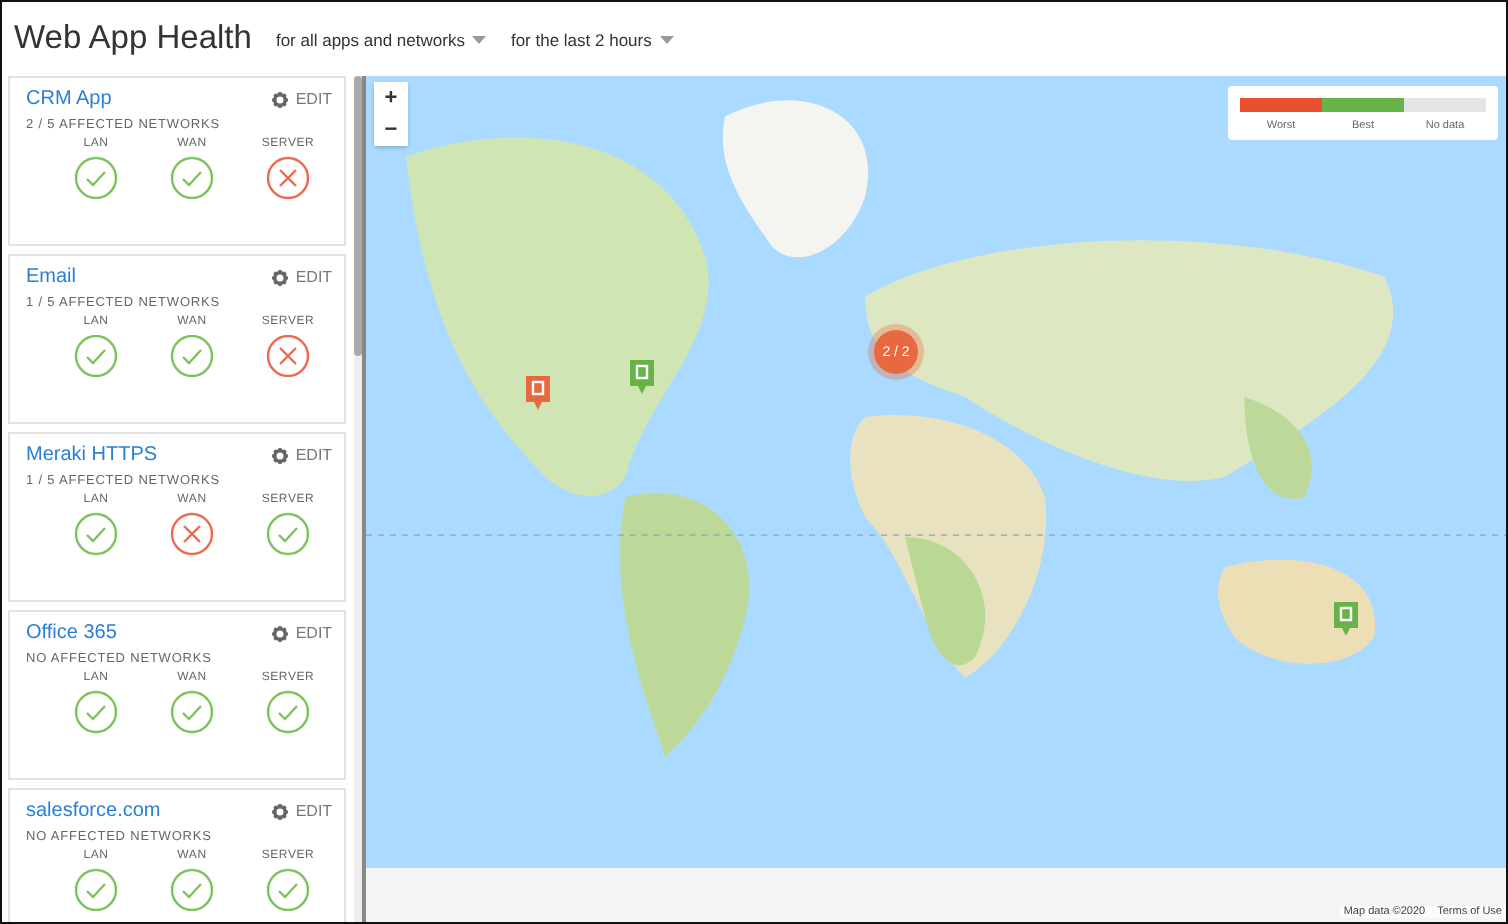 This screenshot has height=924, width=1508. What do you see at coordinates (358, 499) in the screenshot?
I see `scrollbar` at bounding box center [358, 499].